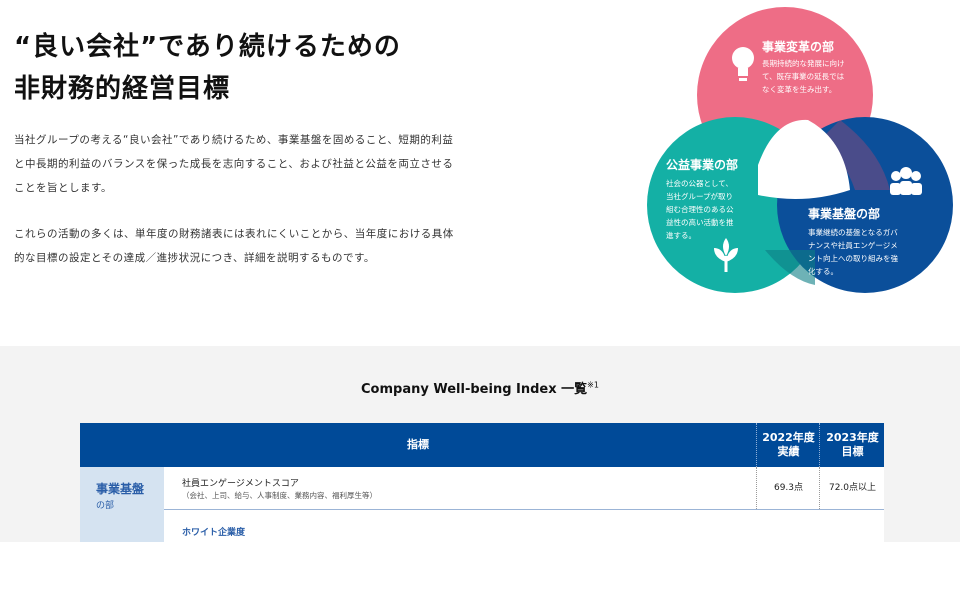 This screenshot has width=960, height=596. I want to click on foundation-desc-line: ント向上への取り組みを強, so click(853, 258).